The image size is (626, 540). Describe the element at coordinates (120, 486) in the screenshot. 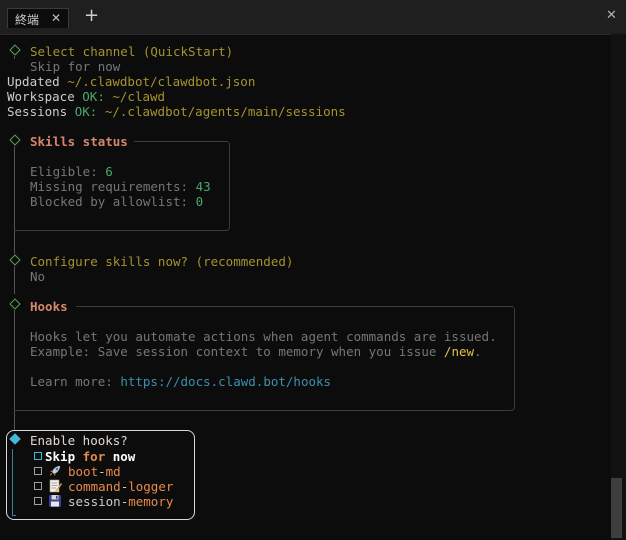

I see `option-command-logger: command-logger` at that location.